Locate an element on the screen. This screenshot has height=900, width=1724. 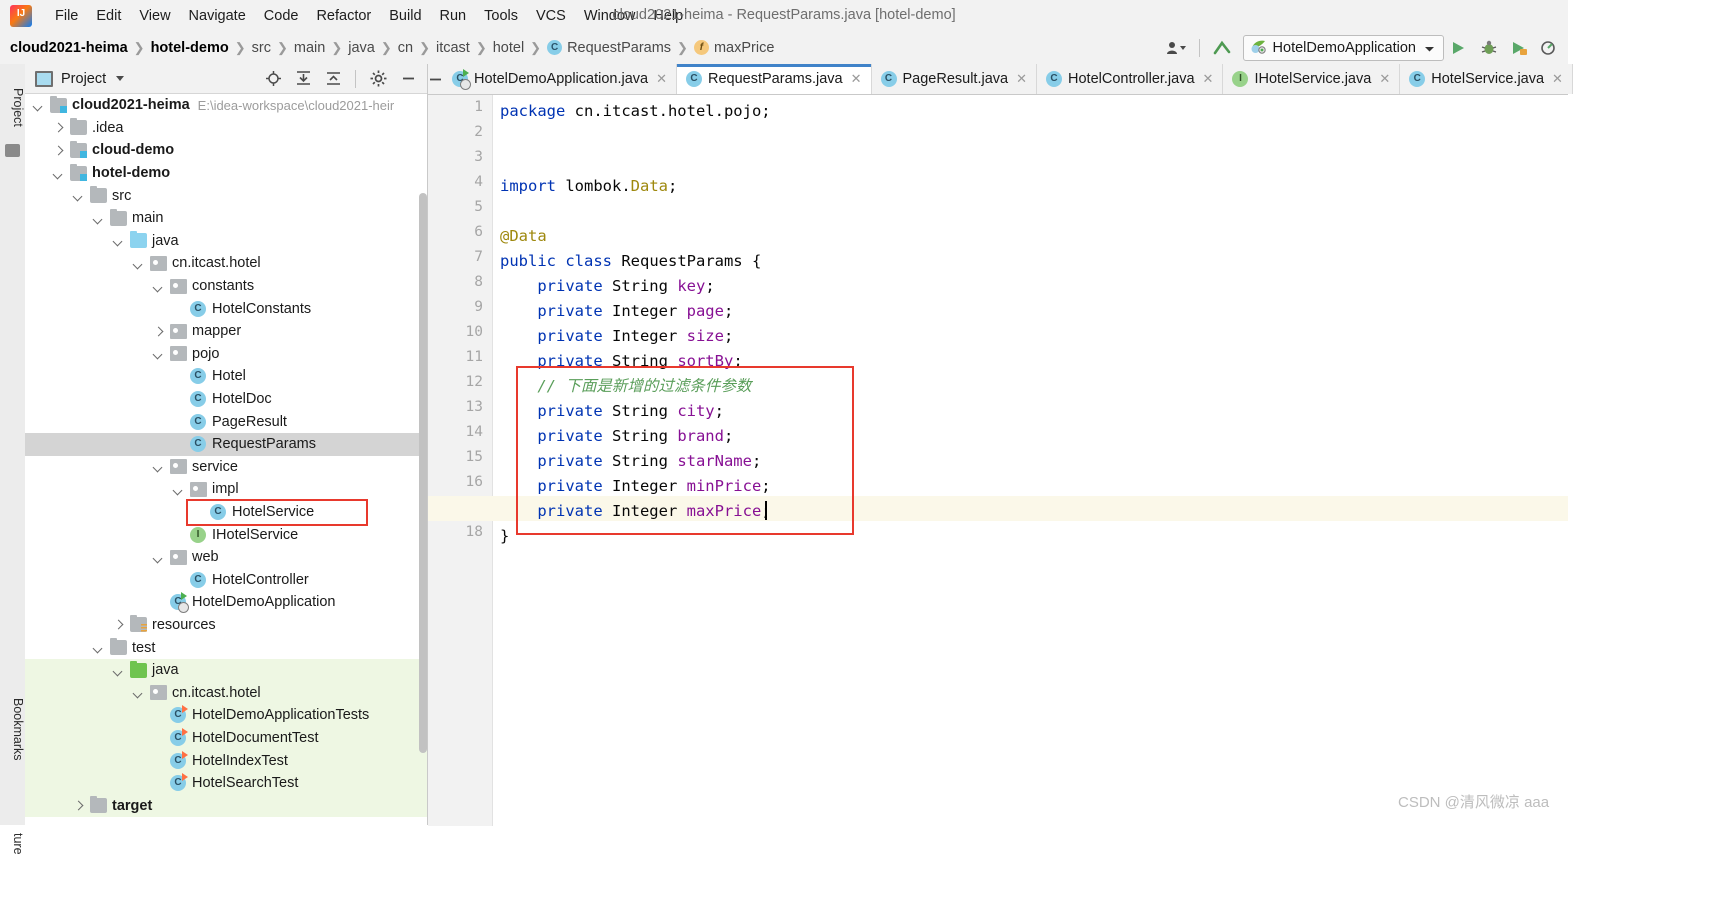
breadcrumb-item-itcast: itcast is located at coordinates (453, 48).